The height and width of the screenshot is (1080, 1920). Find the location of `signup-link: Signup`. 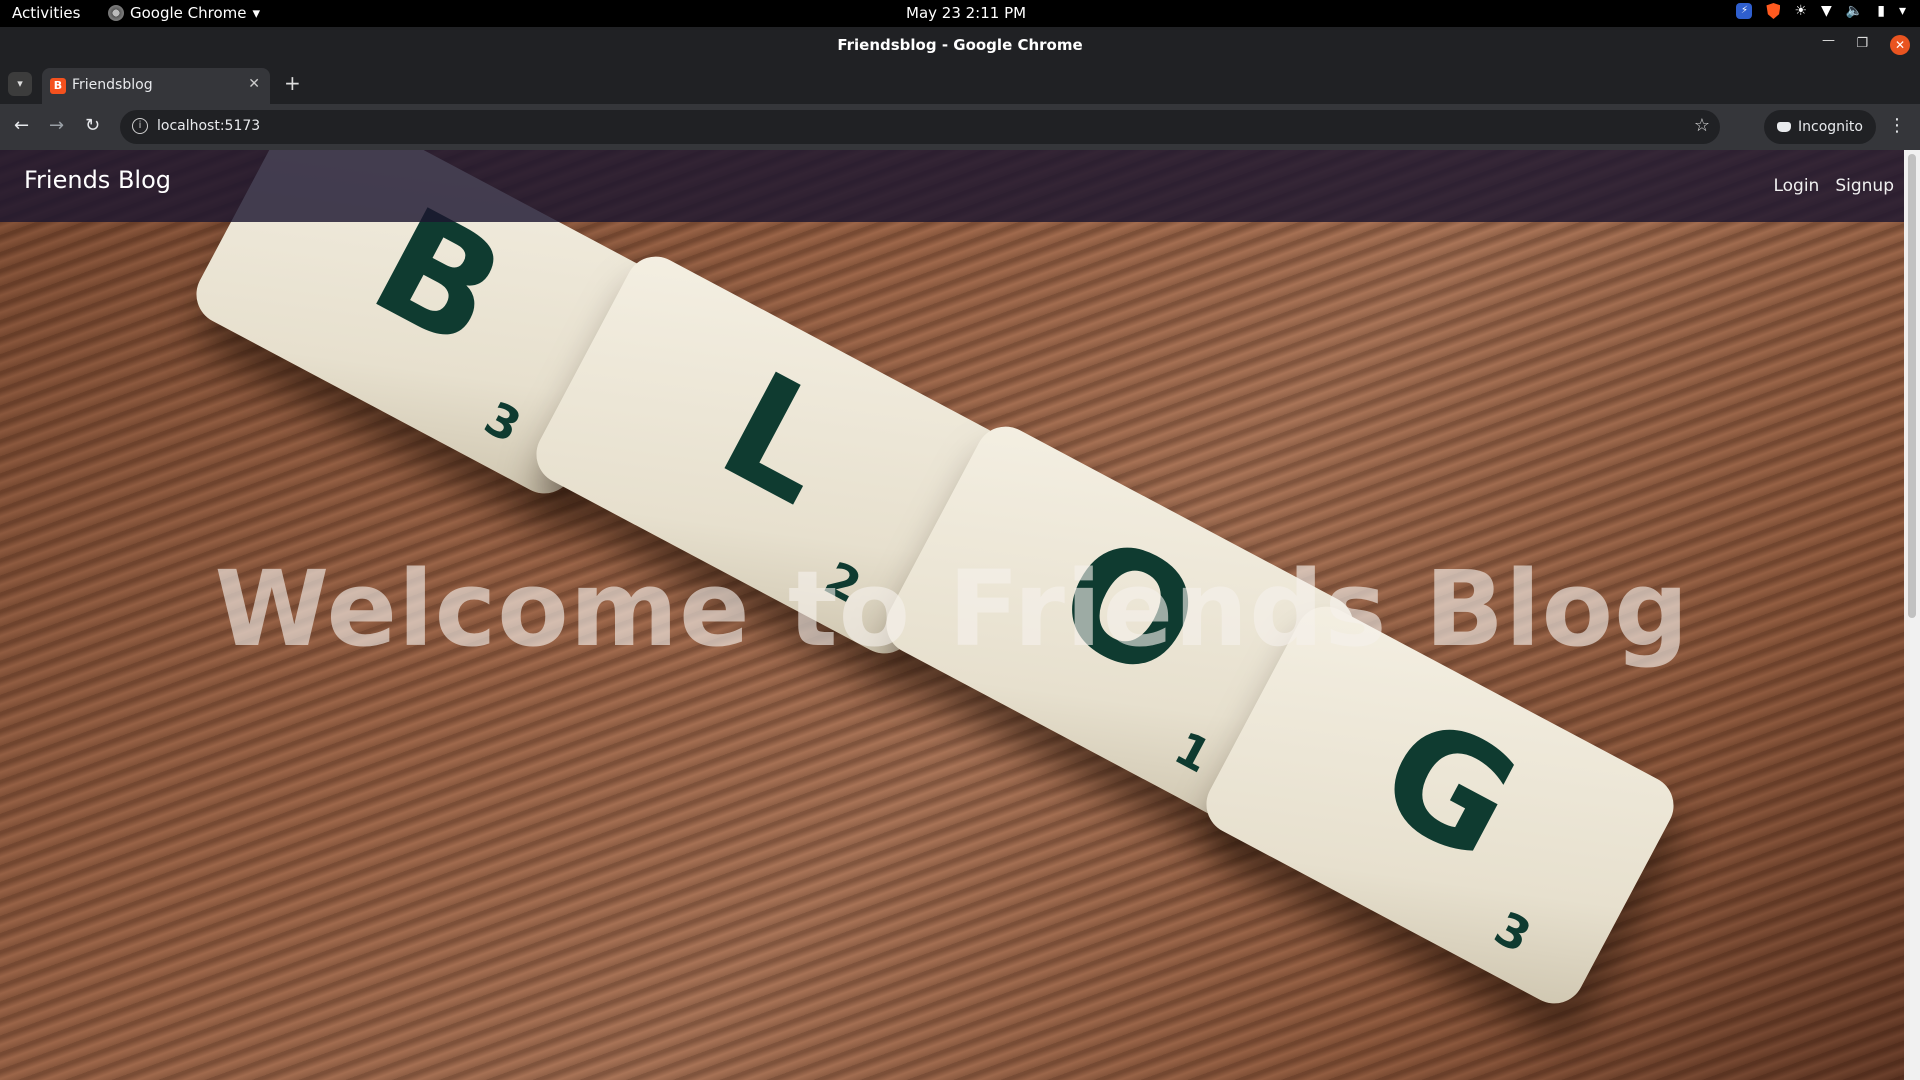

signup-link: Signup is located at coordinates (1864, 186).